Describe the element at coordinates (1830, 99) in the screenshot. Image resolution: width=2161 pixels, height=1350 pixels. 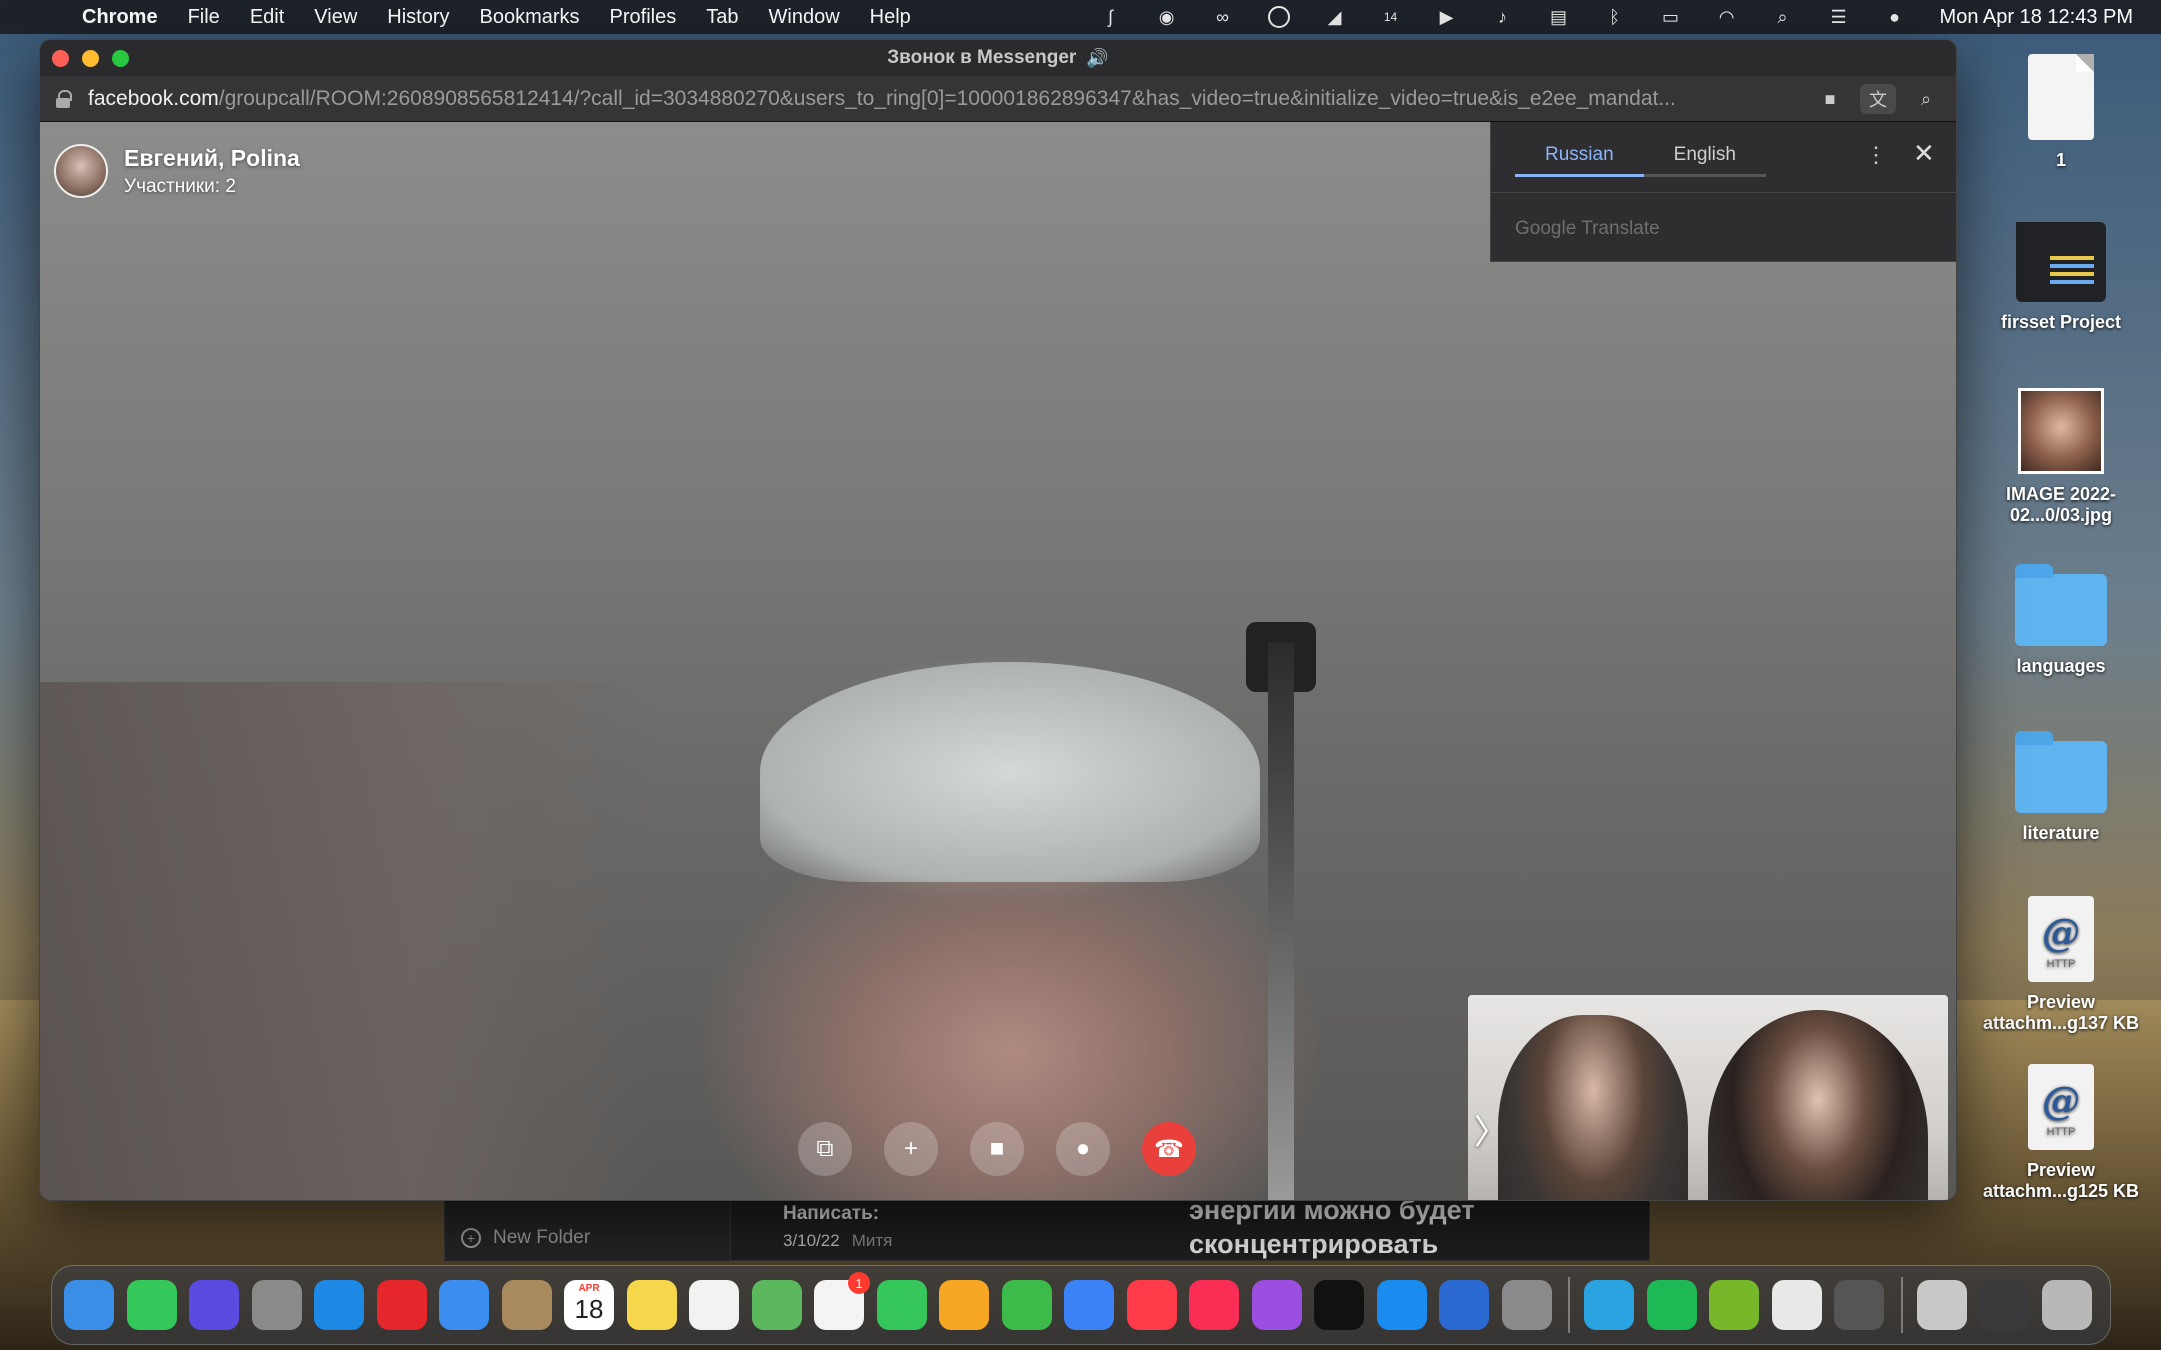
I see `camera-in-use-icon: ■` at that location.